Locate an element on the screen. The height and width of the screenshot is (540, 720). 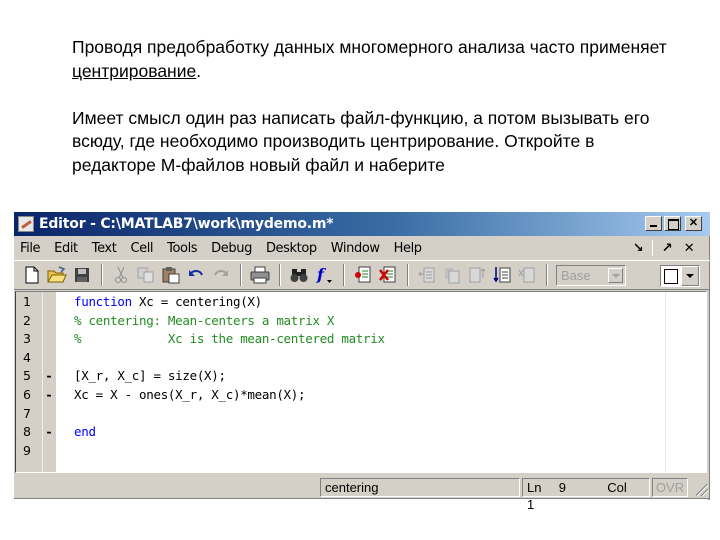
status-bar: centering Ln 9 Col 1 OVR is located at coordinates (362, 494).